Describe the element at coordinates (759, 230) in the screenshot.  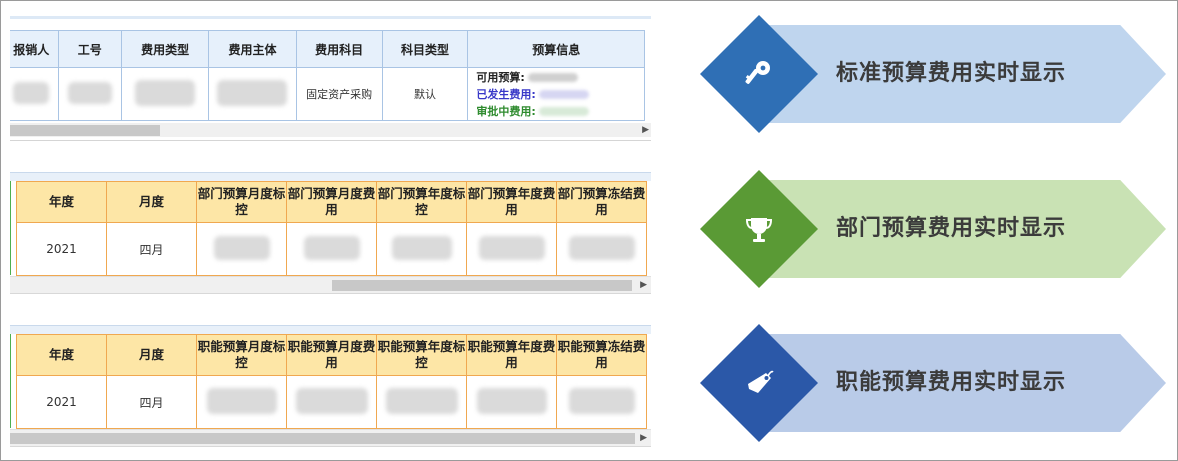
I see `trophy-icon` at that location.